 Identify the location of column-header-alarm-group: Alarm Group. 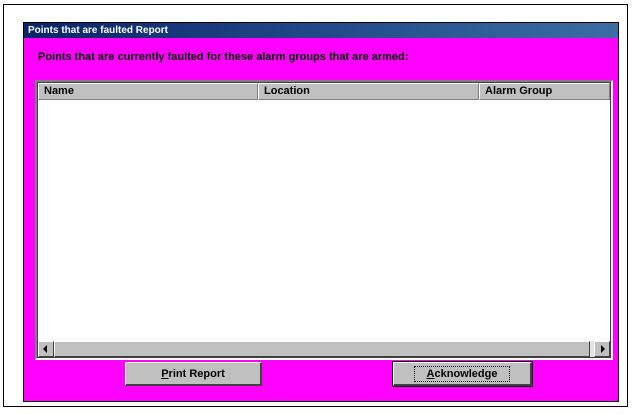
(544, 91).